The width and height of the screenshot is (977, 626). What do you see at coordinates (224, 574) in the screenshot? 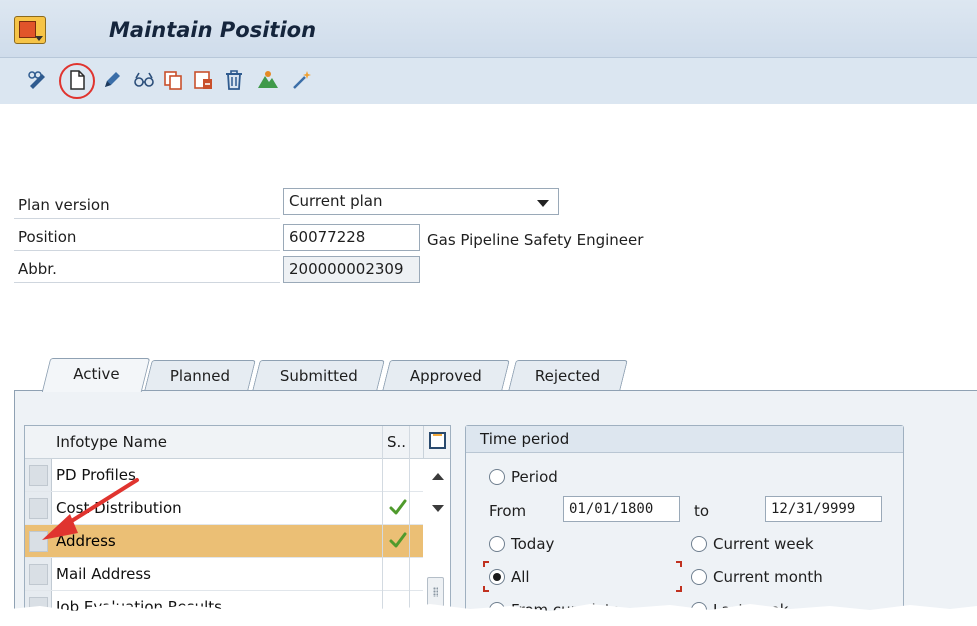
I see `table-row: Mail Address` at bounding box center [224, 574].